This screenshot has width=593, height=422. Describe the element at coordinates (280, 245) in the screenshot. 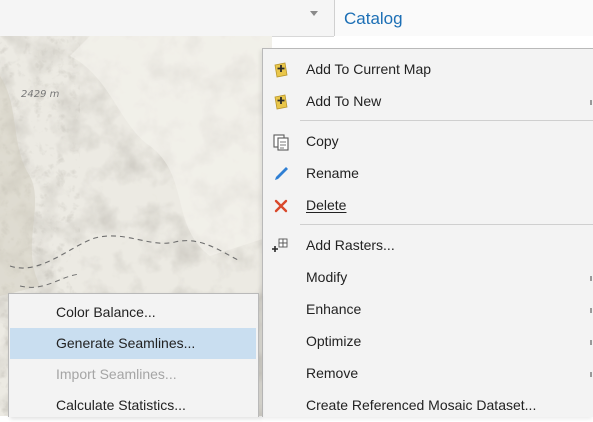

I see `add-rasters-icon` at that location.